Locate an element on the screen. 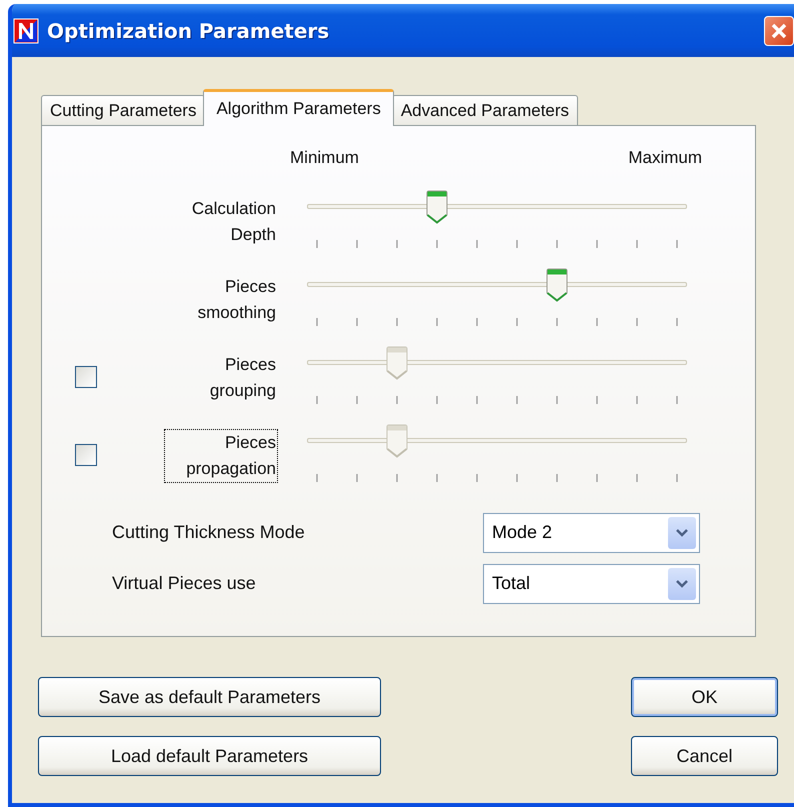 This screenshot has height=807, width=794. dropdown: Total is located at coordinates (591, 584).